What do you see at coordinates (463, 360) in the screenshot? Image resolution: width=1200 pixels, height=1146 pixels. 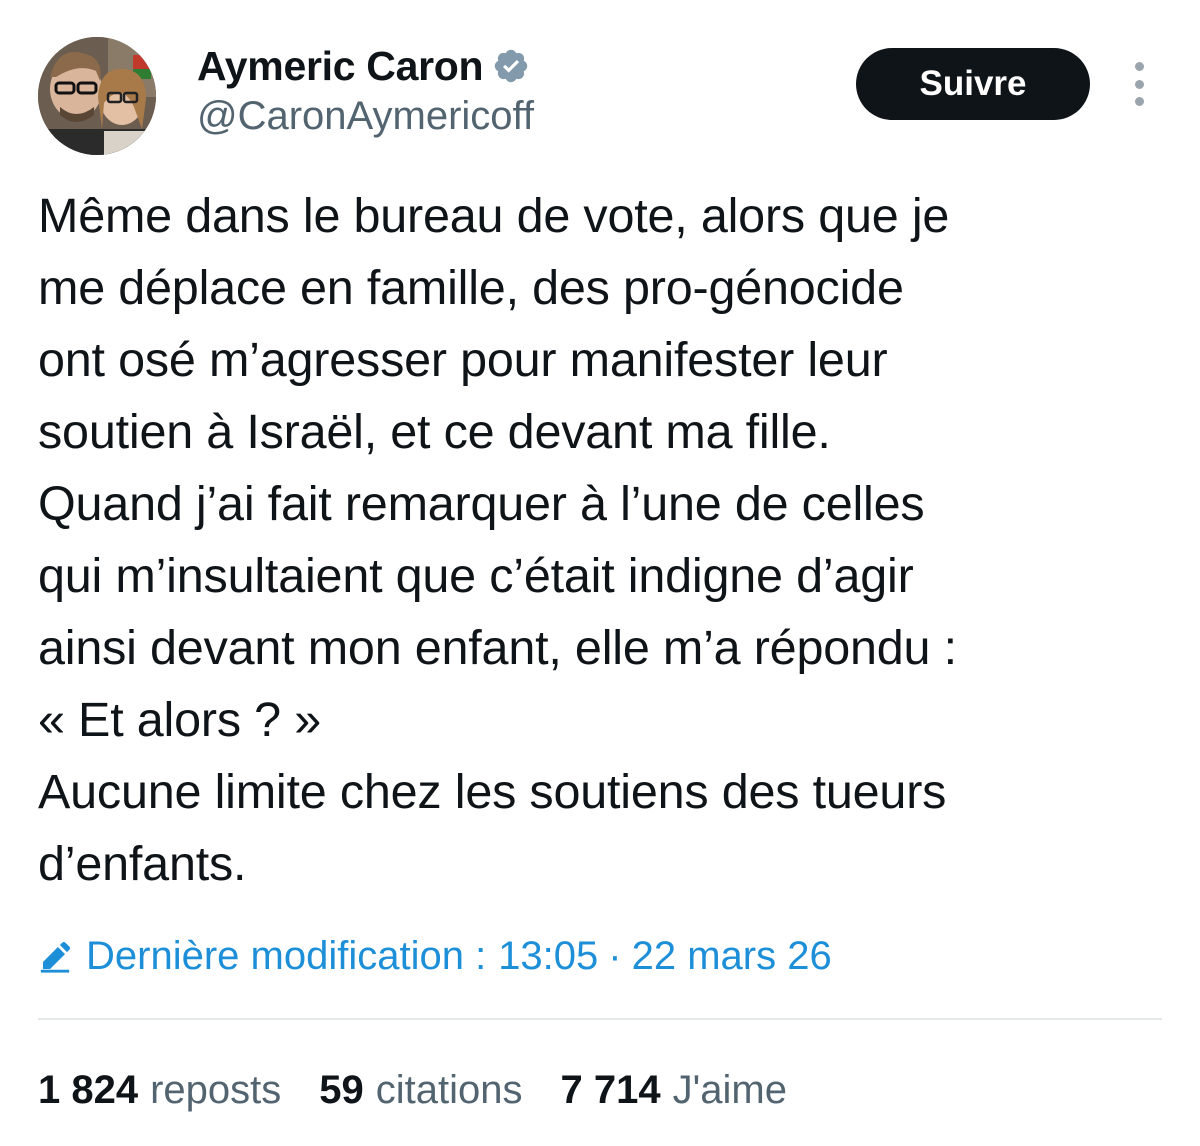 I see `tweet-text-line: ont osé m’agresser pour manifester leur` at bounding box center [463, 360].